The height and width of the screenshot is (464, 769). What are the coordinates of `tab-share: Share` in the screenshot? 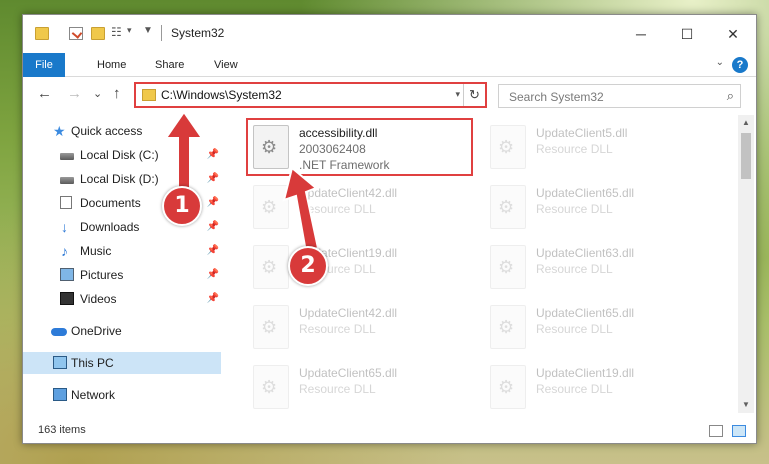 It's located at (169, 65).